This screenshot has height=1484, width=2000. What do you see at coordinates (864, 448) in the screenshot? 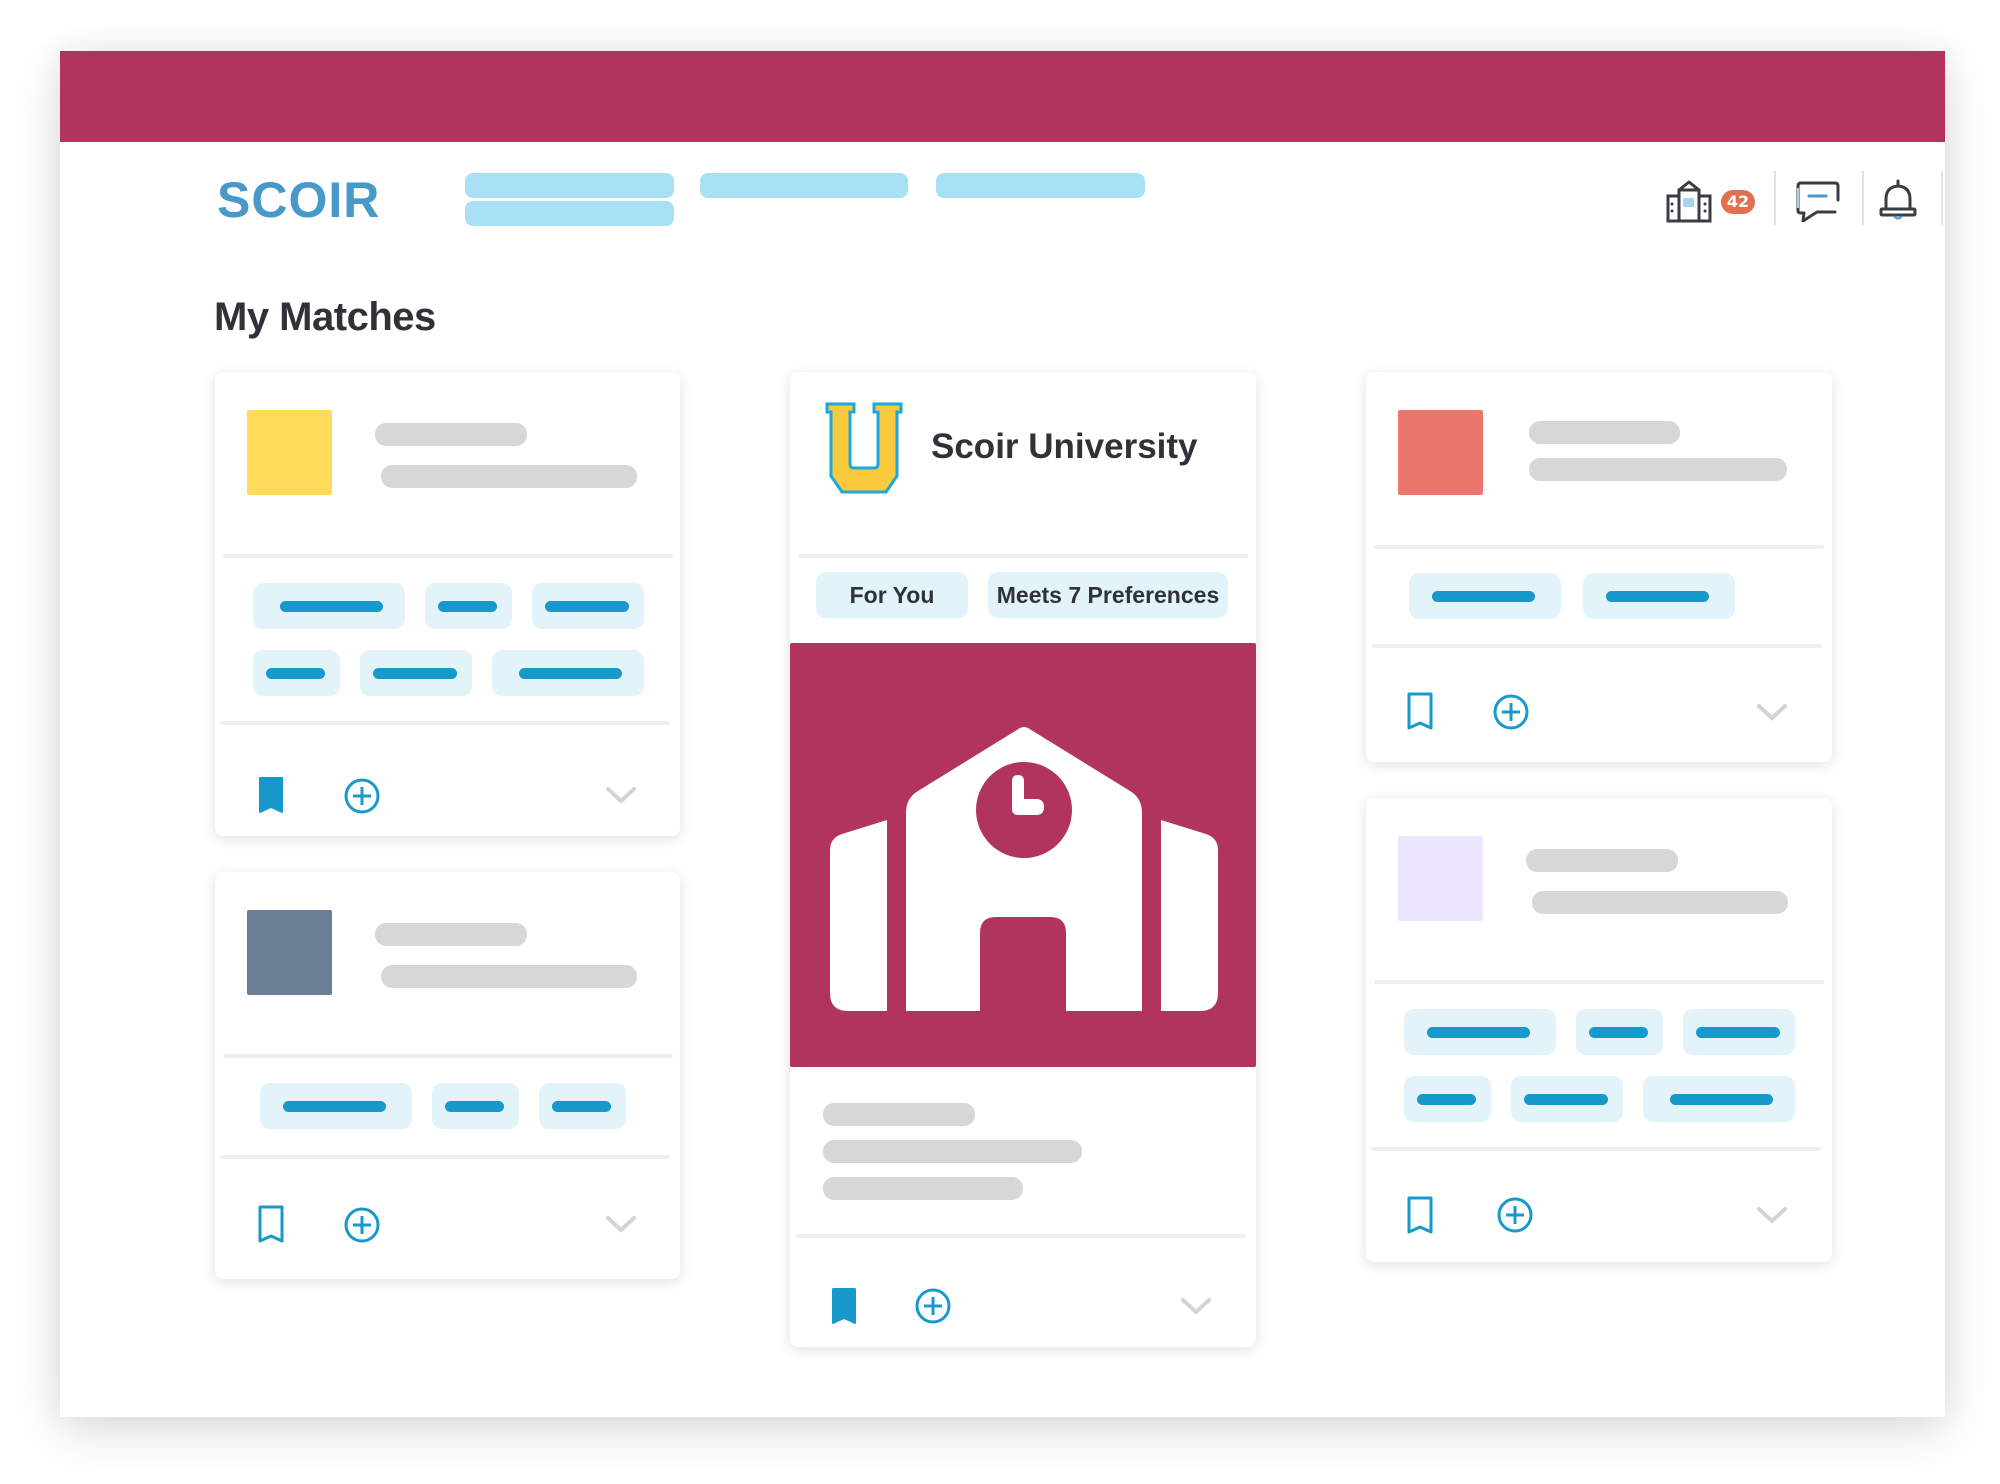
I see `university-logo` at bounding box center [864, 448].